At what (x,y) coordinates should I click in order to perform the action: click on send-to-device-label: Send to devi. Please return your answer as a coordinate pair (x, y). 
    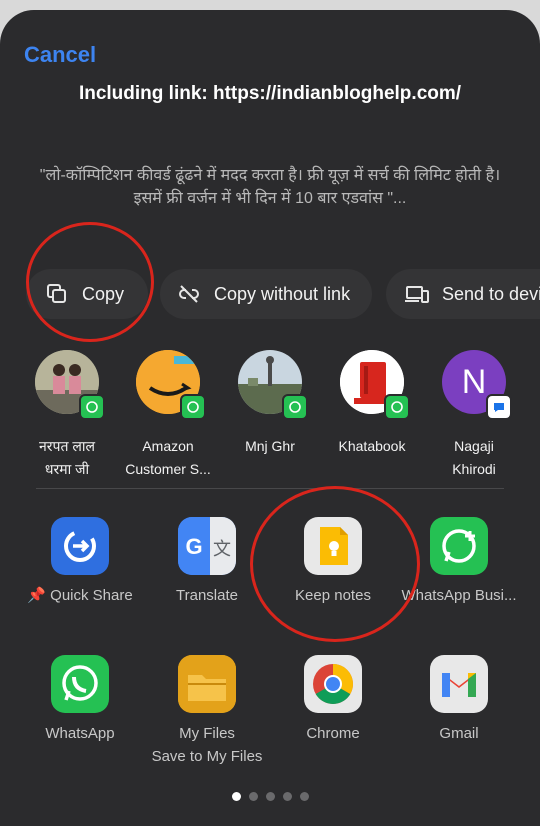
    Looking at the image, I should click on (491, 293).